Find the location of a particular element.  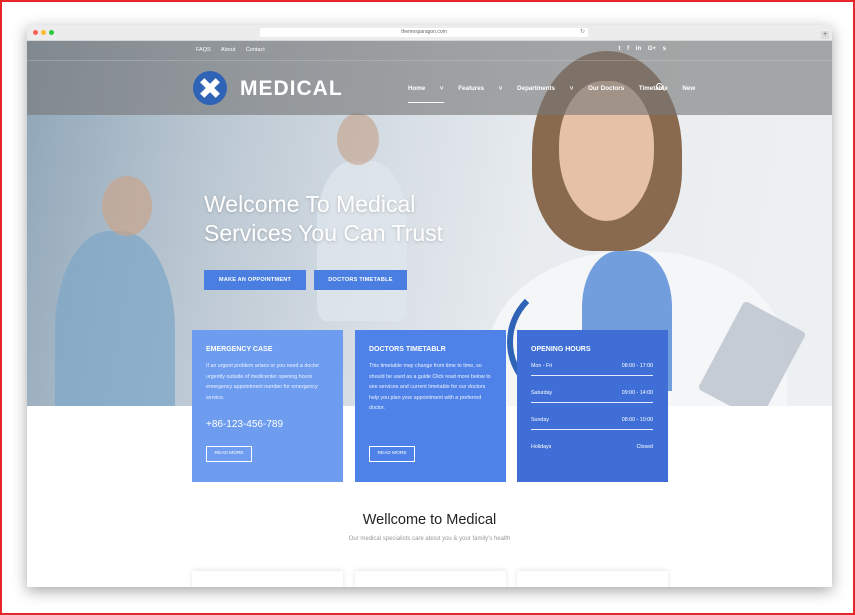

browser-chrome: themesparagon.com ↻ + is located at coordinates (429, 33).